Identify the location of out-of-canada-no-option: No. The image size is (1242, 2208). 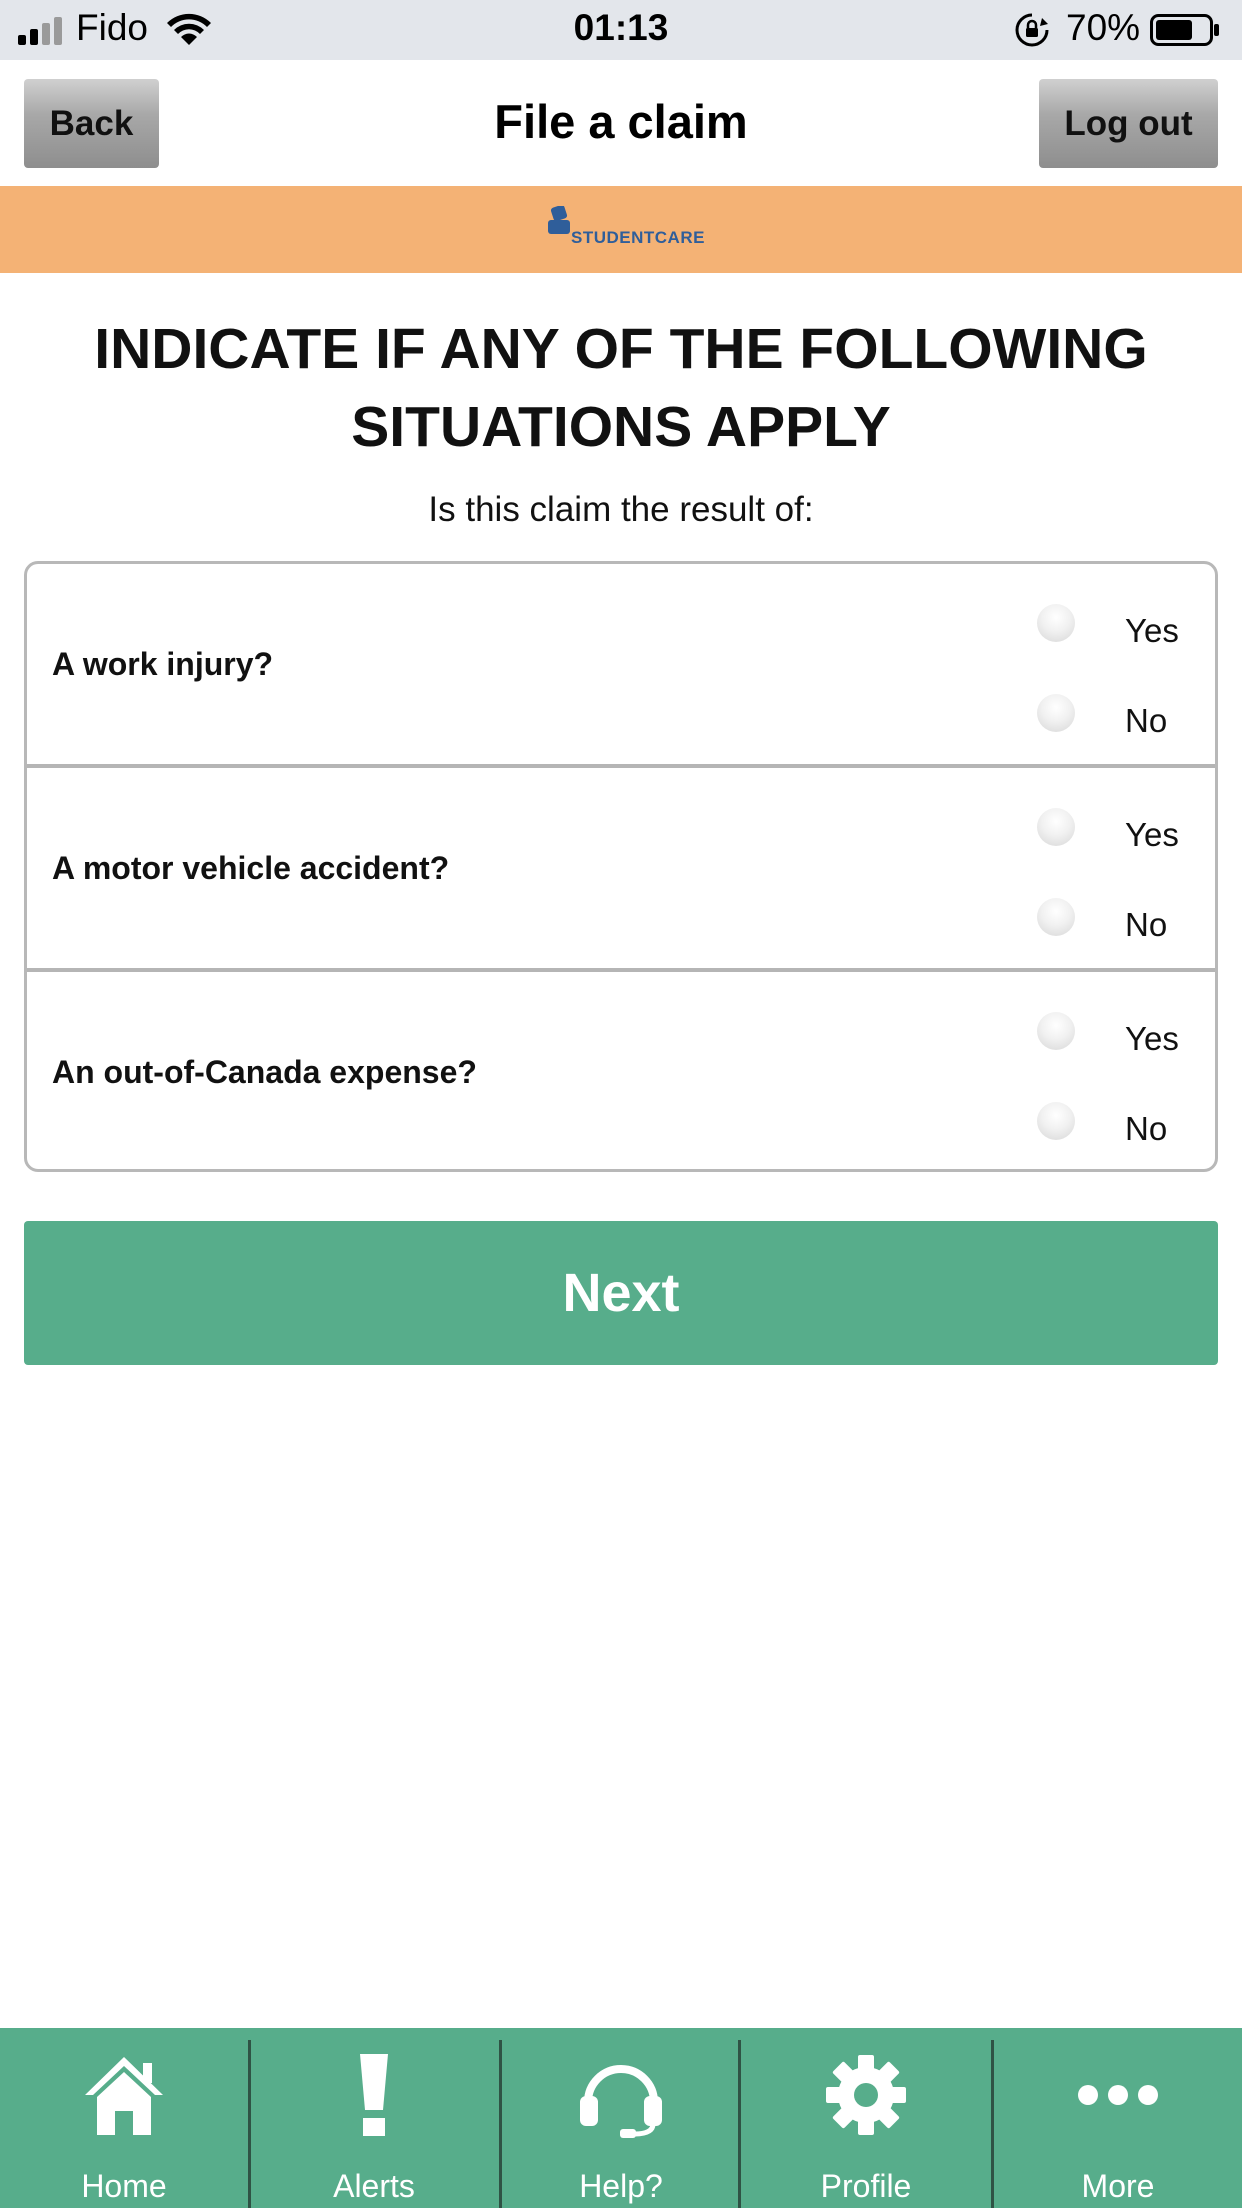
(1117, 1127).